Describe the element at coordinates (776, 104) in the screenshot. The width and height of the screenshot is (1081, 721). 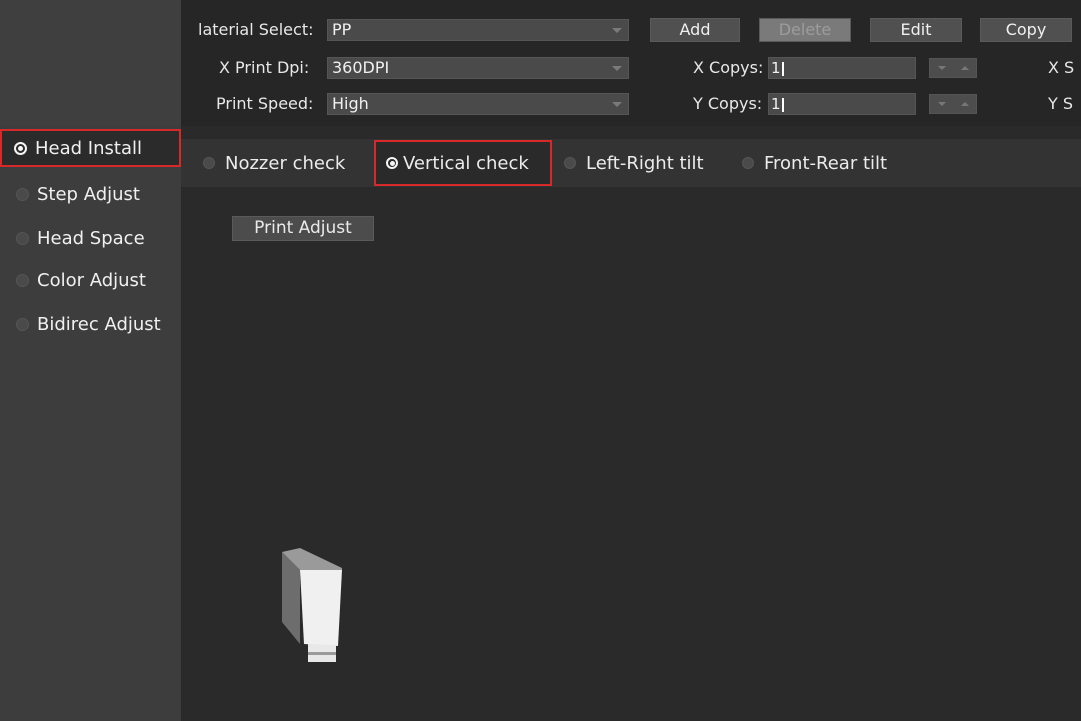
I see `y-copys-value: 1` at that location.